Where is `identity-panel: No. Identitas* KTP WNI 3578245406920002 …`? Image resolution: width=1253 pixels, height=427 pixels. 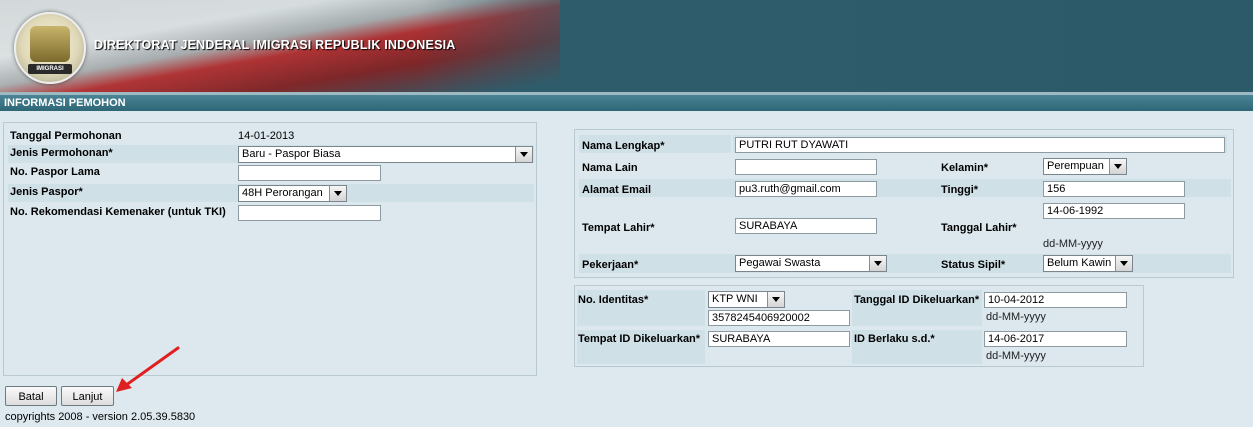
identity-panel: No. Identitas* KTP WNI 3578245406920002 … is located at coordinates (859, 326).